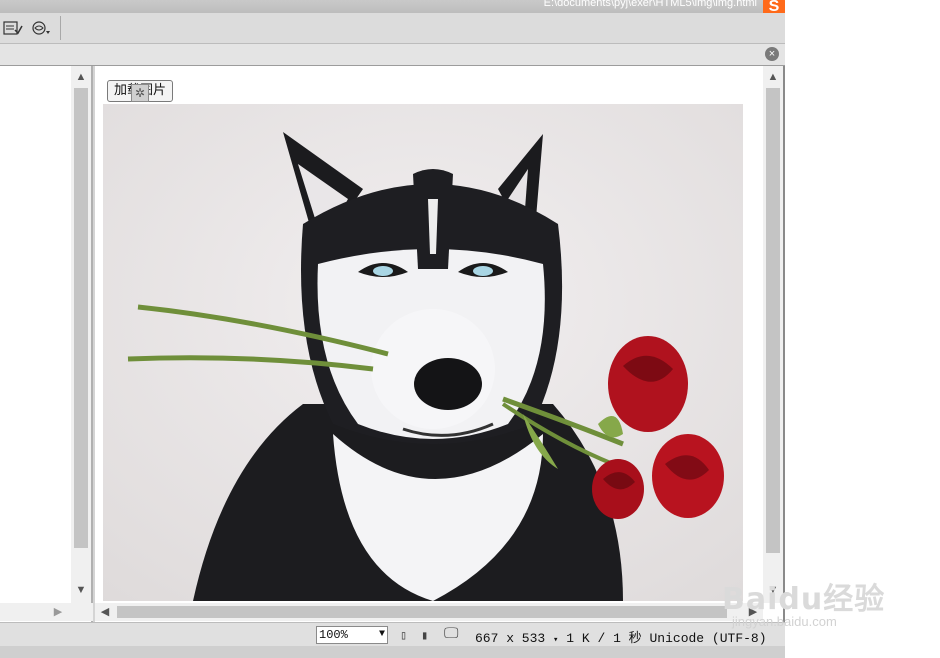  I want to click on document-bar: ×, so click(392, 55).